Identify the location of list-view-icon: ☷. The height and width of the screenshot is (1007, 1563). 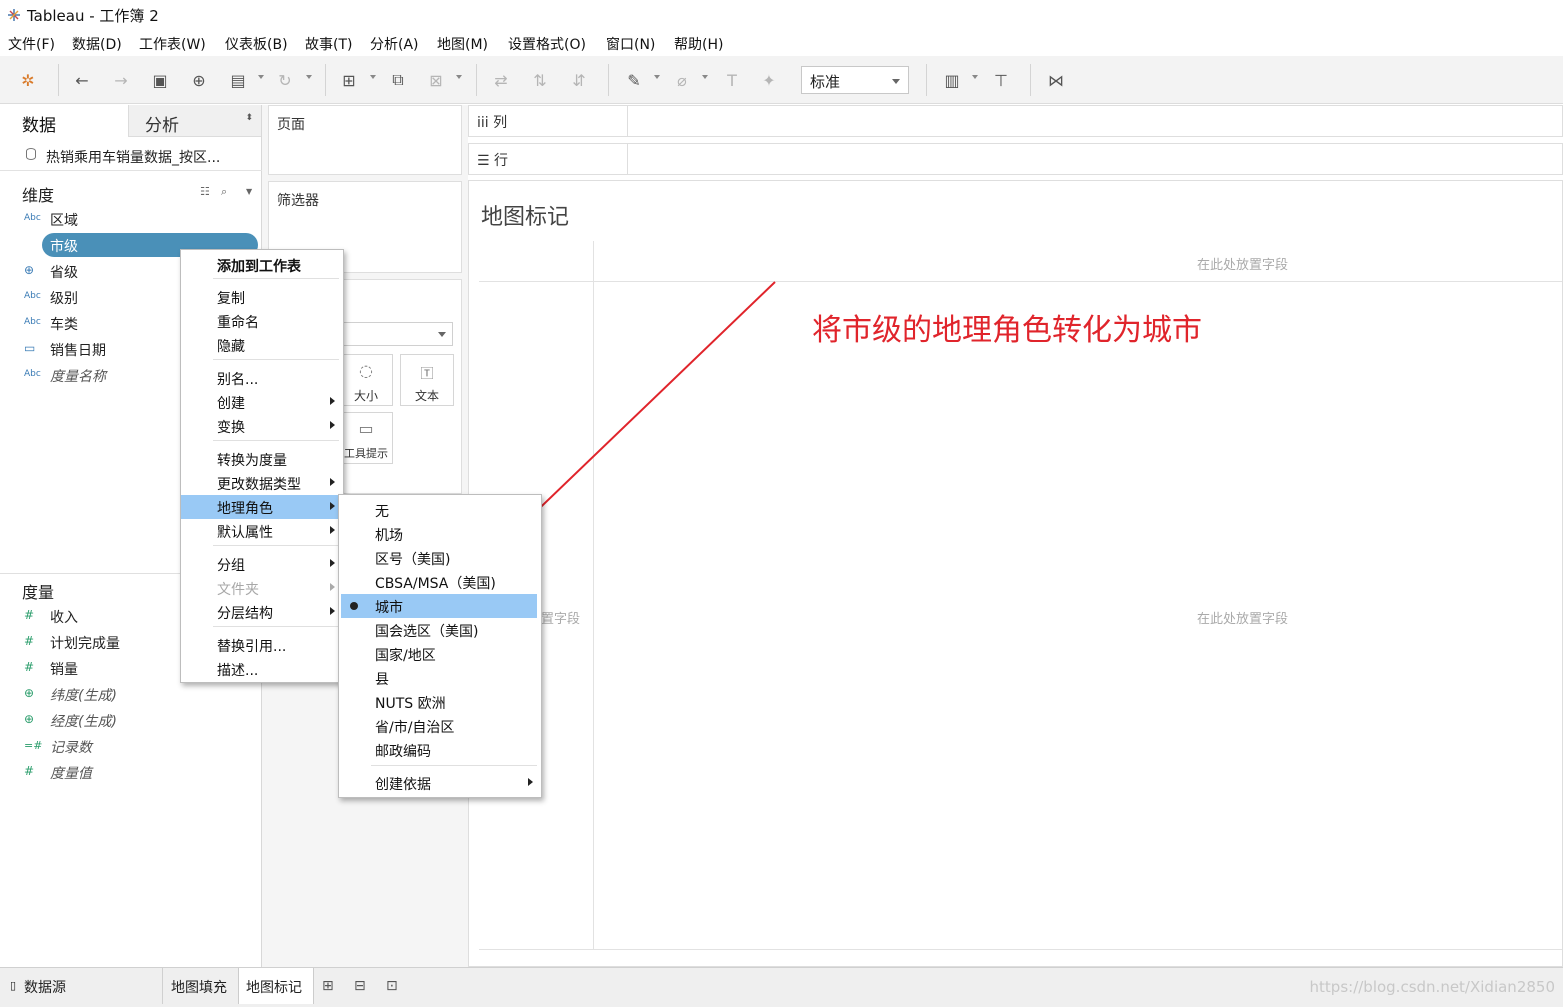
(205, 191).